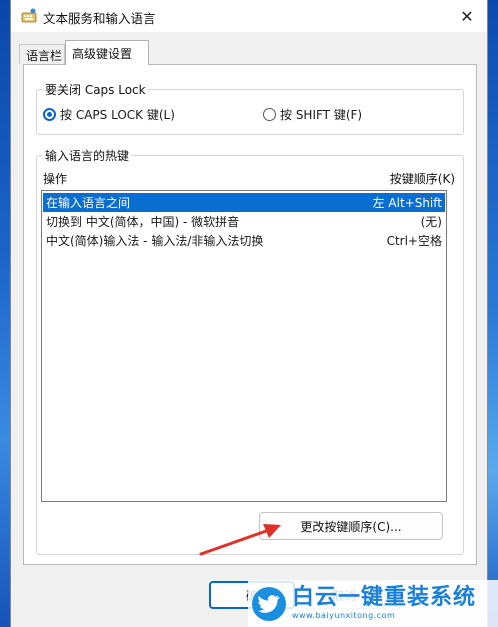 This screenshot has width=498, height=627. What do you see at coordinates (384, 597) in the screenshot?
I see `watermark-brand: 白云一键重装系统` at bounding box center [384, 597].